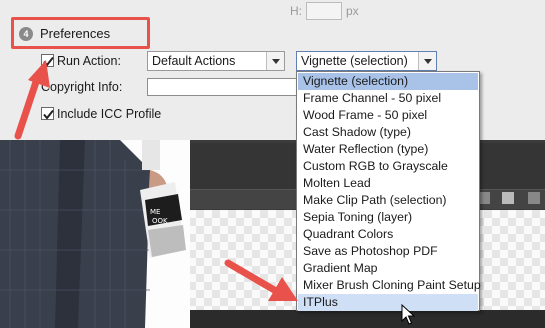 This screenshot has width=545, height=328. Describe the element at coordinates (508, 198) in the screenshot. I see `new-action-icon` at that location.